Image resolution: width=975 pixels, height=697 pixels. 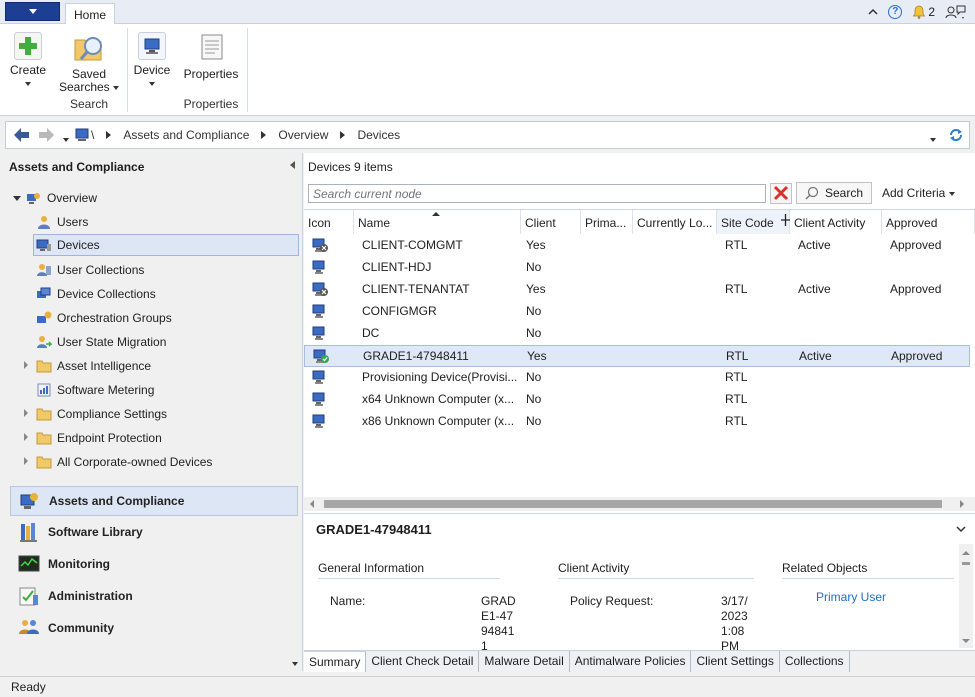 What do you see at coordinates (736, 289) in the screenshot?
I see `cell-site: RTL` at bounding box center [736, 289].